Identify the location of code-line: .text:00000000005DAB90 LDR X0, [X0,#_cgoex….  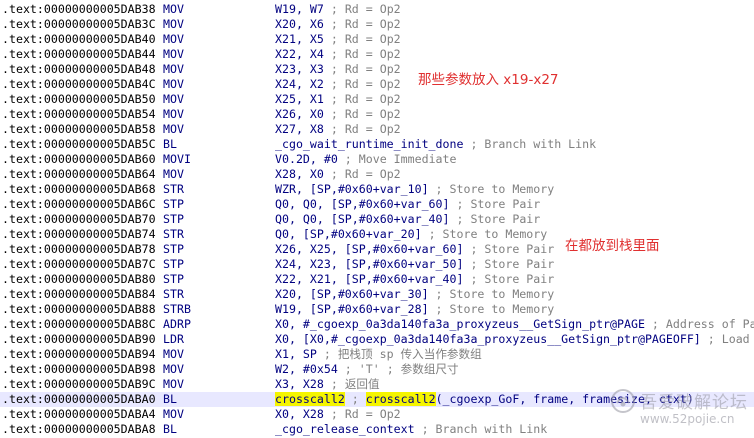
(377, 339).